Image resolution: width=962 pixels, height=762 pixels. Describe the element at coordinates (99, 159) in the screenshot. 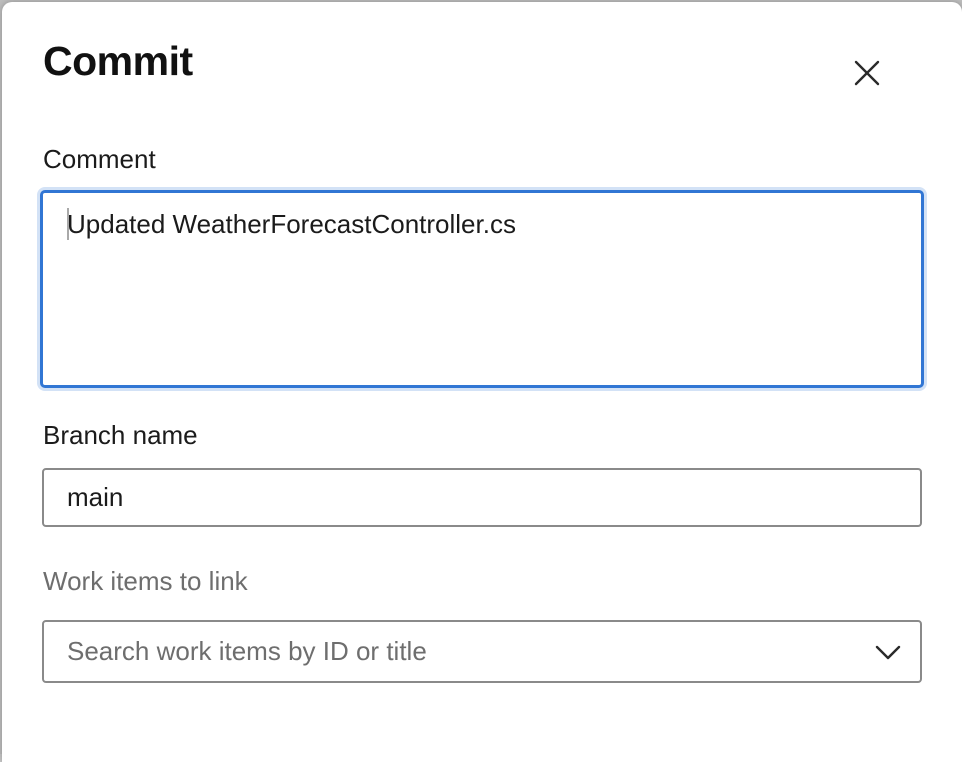

I see `comment-label: Comment` at that location.